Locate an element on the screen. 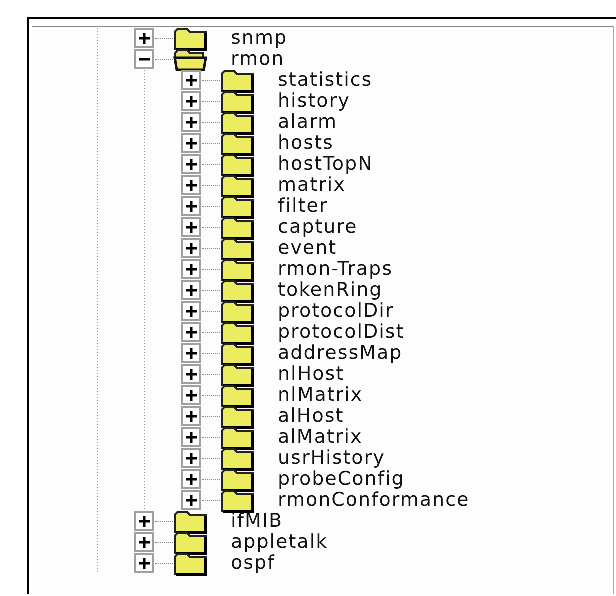 The height and width of the screenshot is (596, 616). tree-item-label: event is located at coordinates (308, 248).